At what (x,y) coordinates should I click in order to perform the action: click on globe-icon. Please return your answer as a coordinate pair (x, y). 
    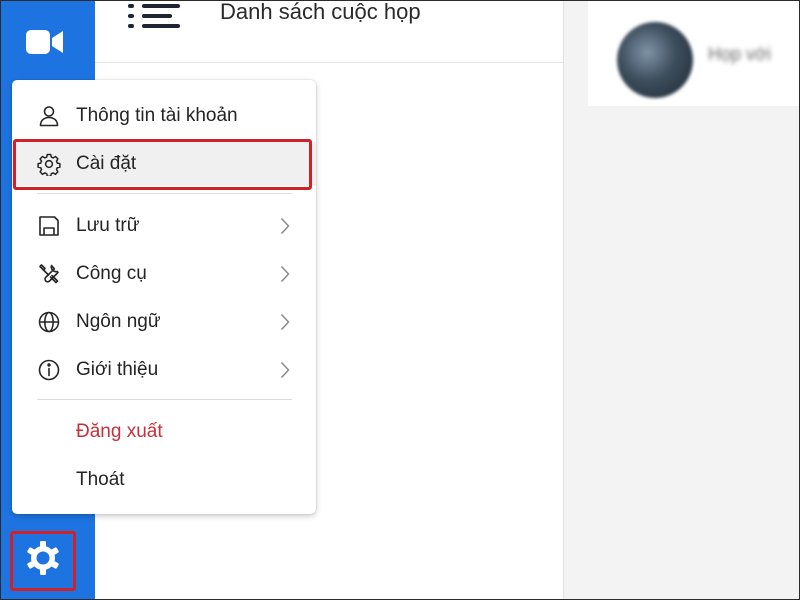
    Looking at the image, I should click on (49, 322).